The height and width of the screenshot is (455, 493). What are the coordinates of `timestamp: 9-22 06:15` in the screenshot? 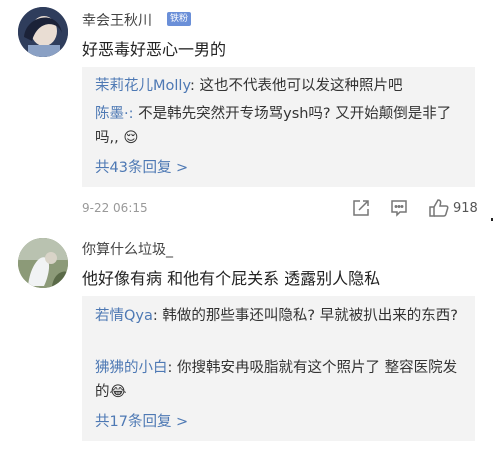 It's located at (115, 208).